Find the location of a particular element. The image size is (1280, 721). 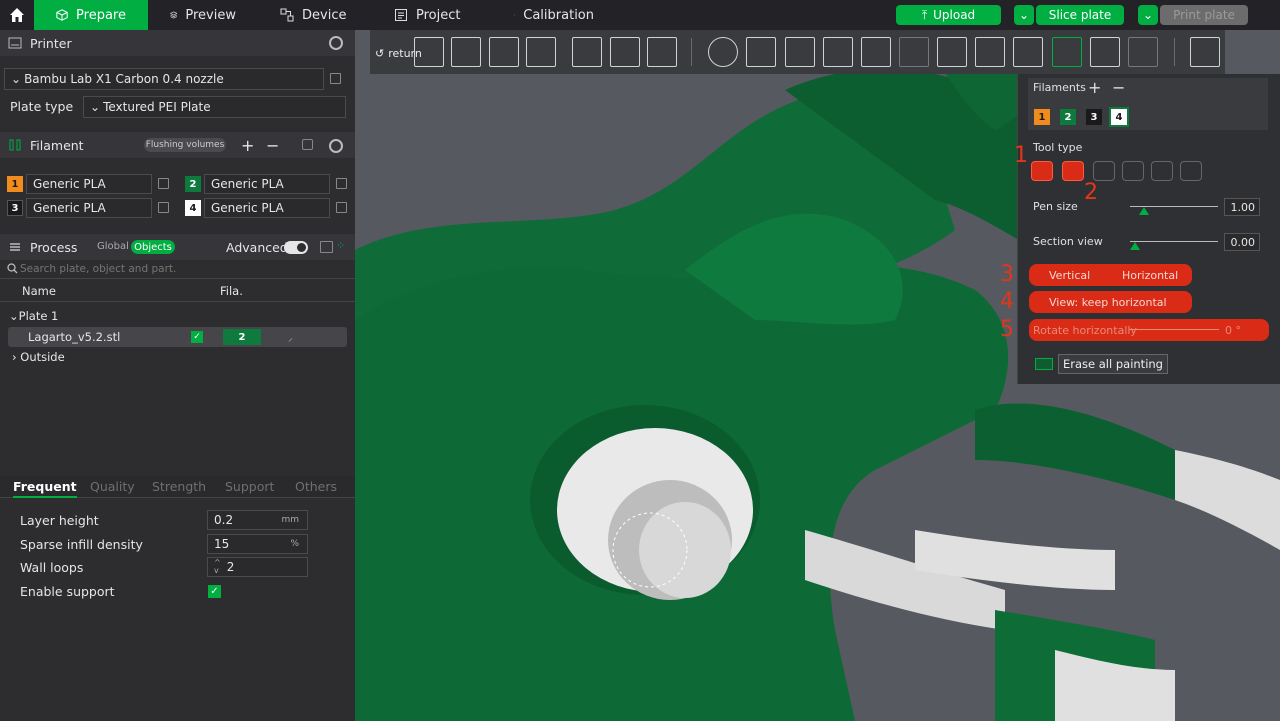

grid-icon: ⁘ is located at coordinates (340, 245).